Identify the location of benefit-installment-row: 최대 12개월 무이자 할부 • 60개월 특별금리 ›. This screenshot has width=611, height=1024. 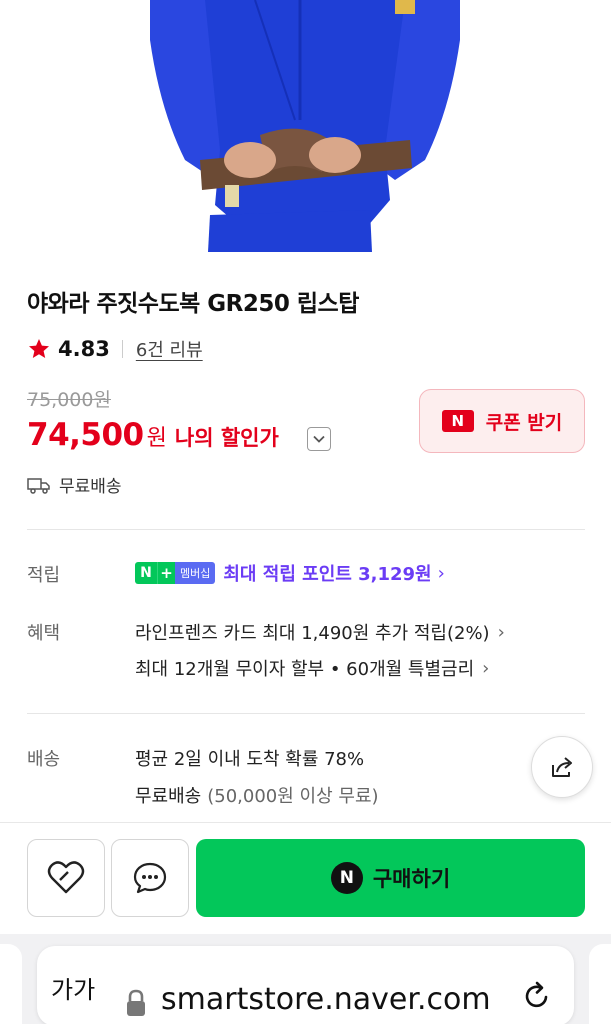
(312, 668).